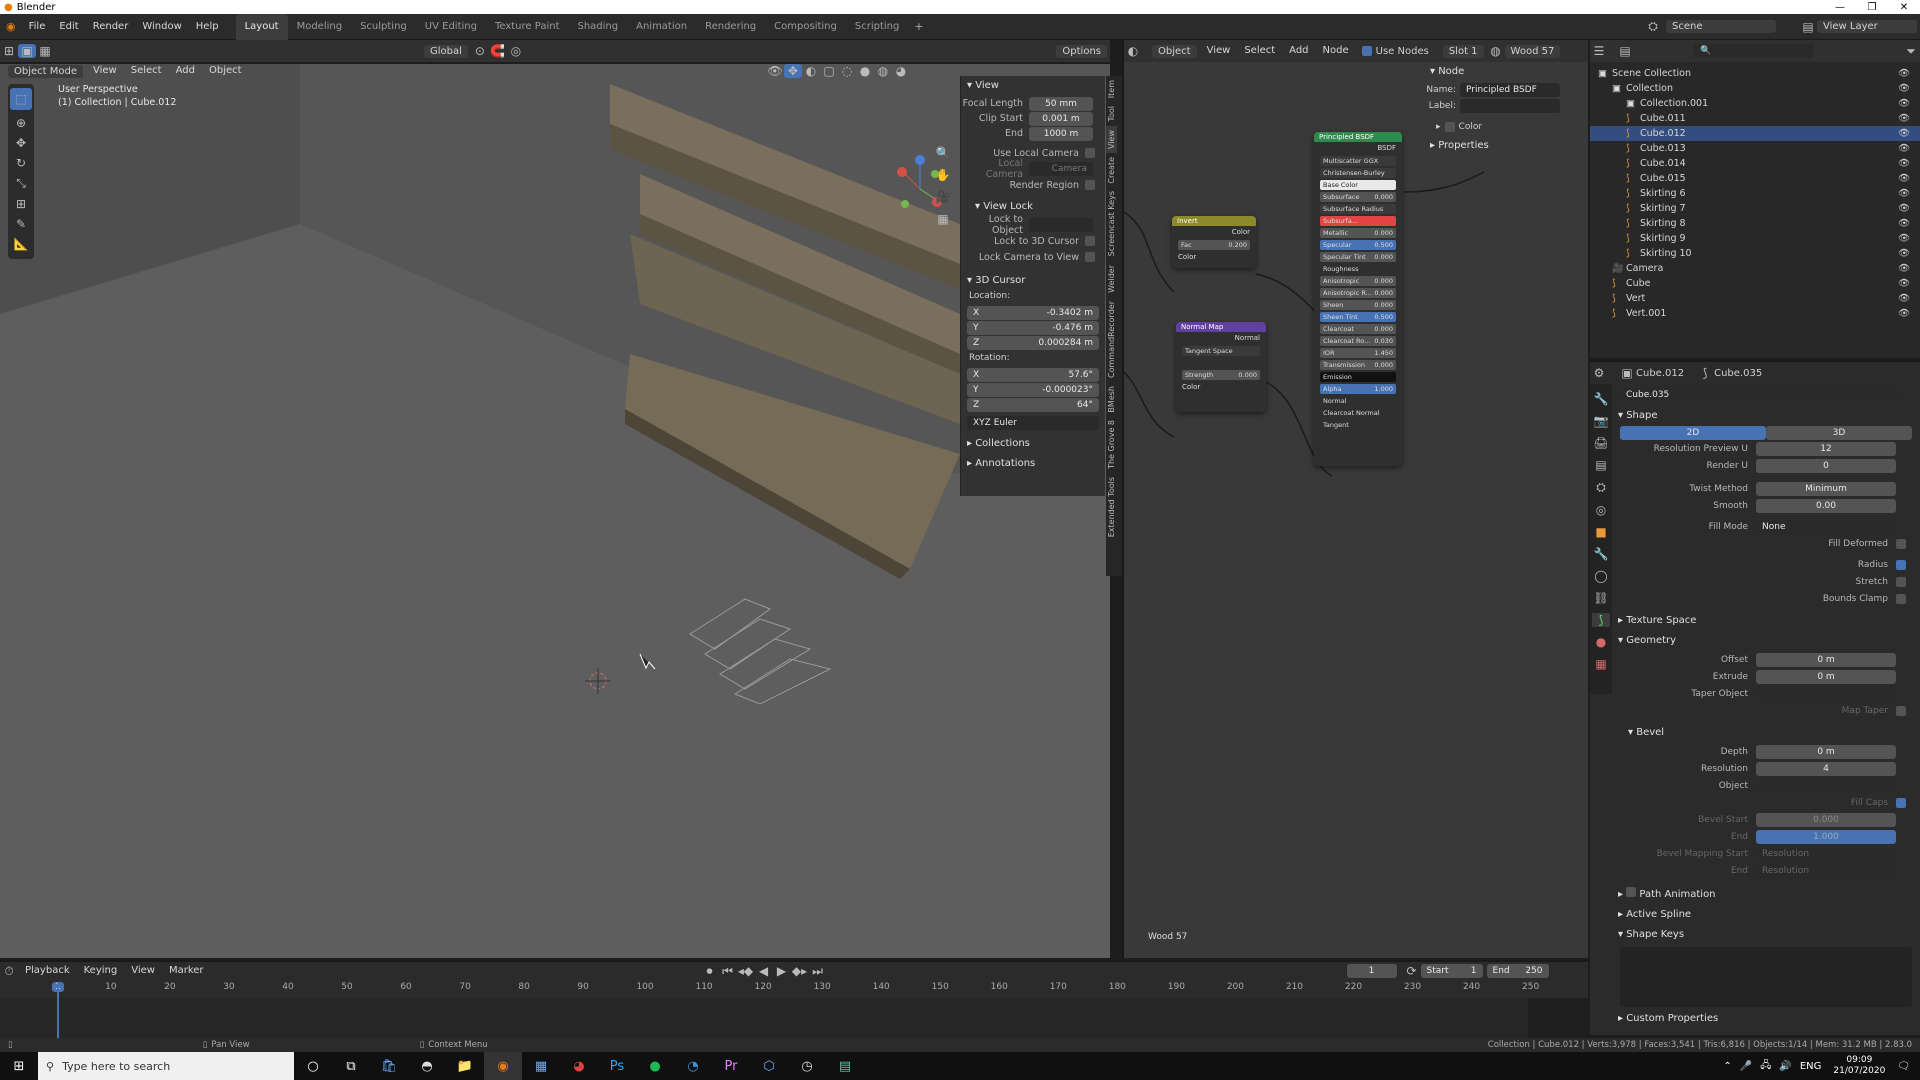  I want to click on node-color-checkbox, so click(1449, 127).